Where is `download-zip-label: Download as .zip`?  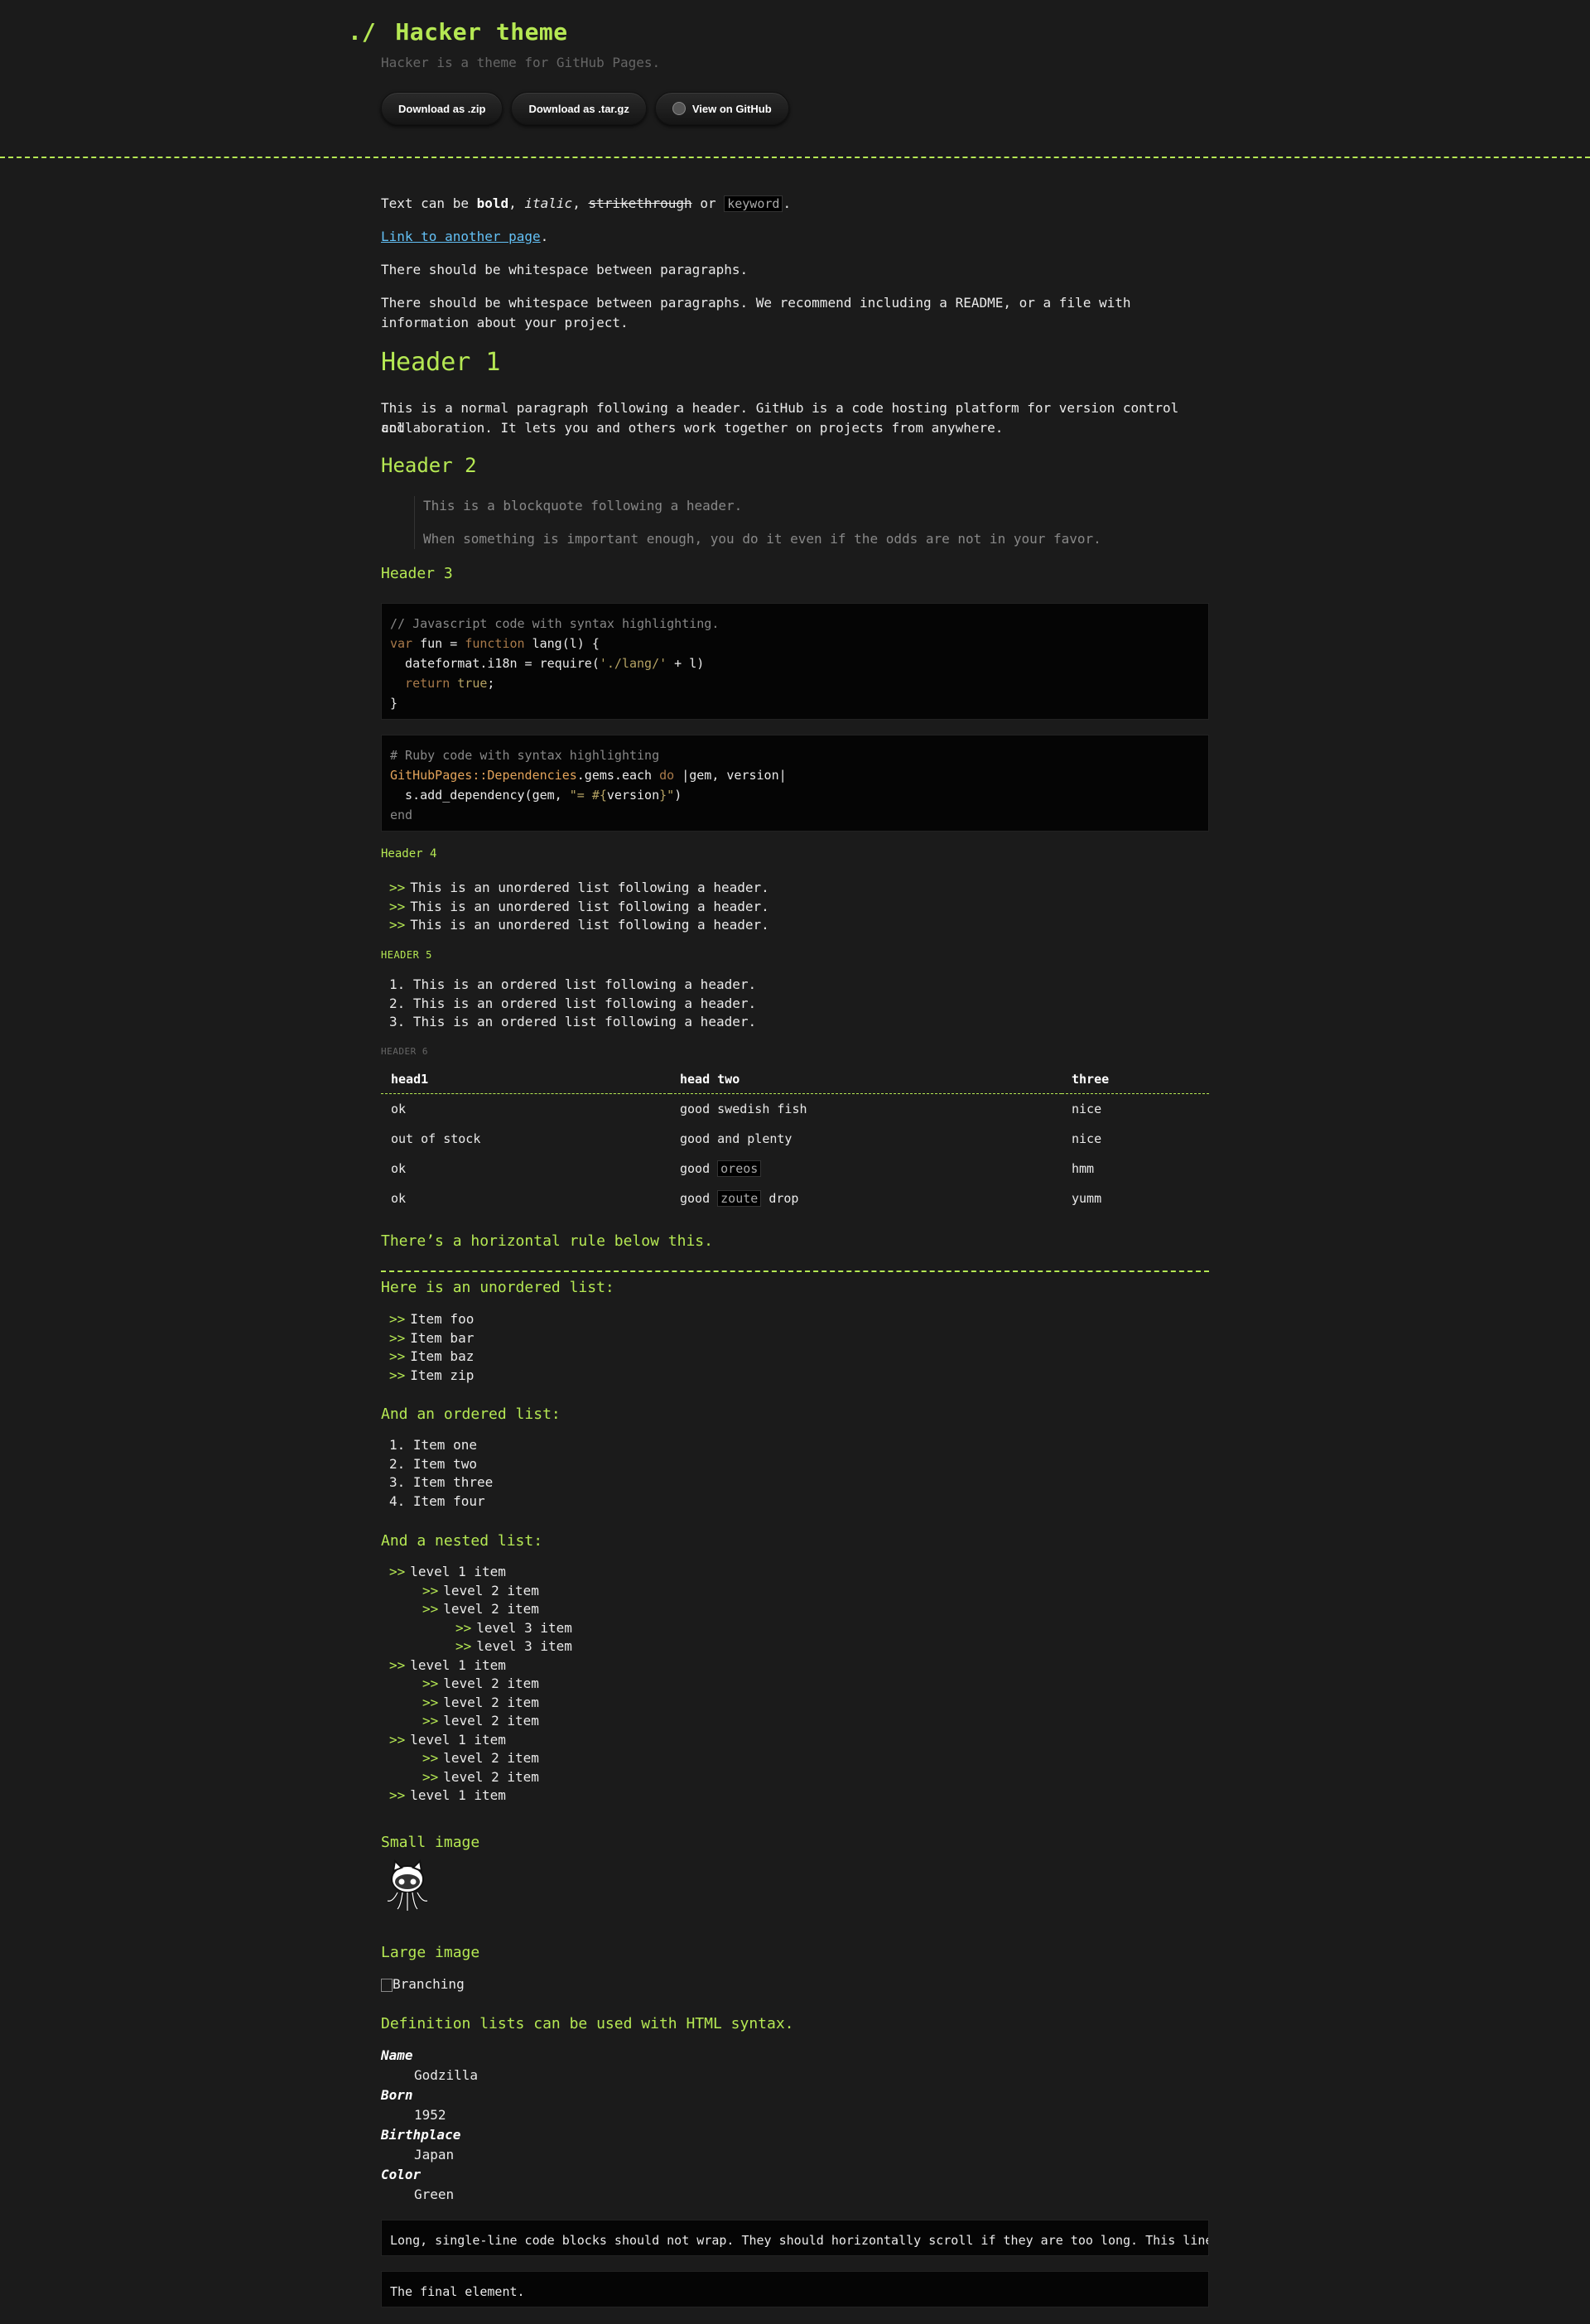 download-zip-label: Download as .zip is located at coordinates (442, 108).